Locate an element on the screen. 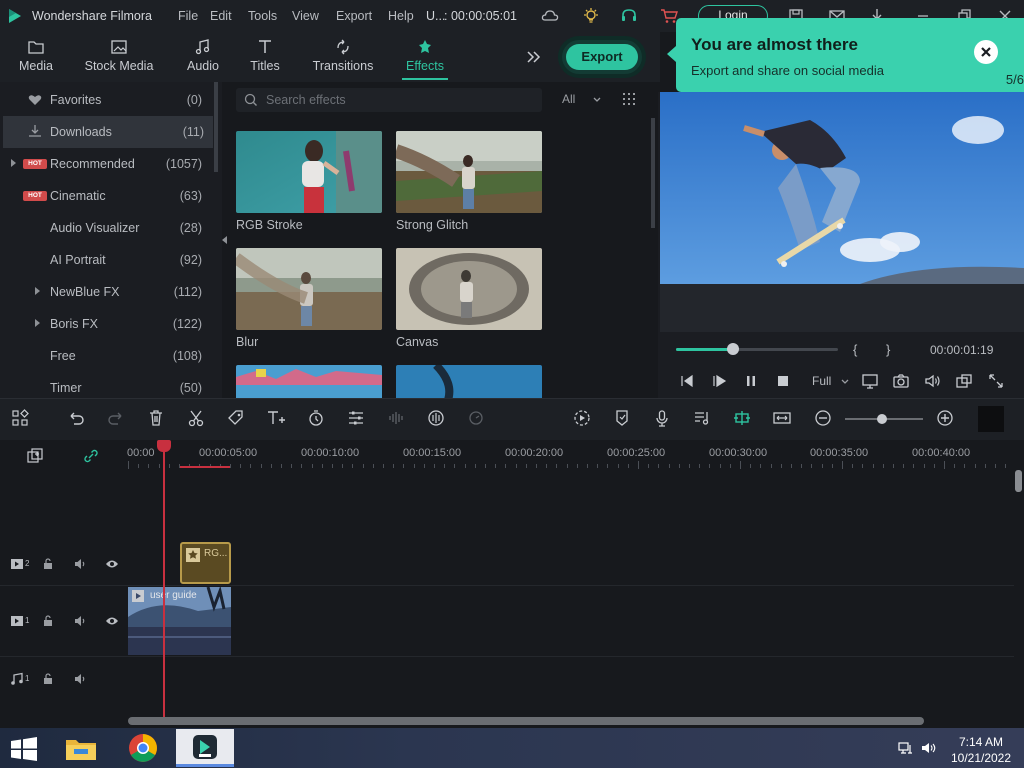  color-match-icon is located at coordinates (436, 418).